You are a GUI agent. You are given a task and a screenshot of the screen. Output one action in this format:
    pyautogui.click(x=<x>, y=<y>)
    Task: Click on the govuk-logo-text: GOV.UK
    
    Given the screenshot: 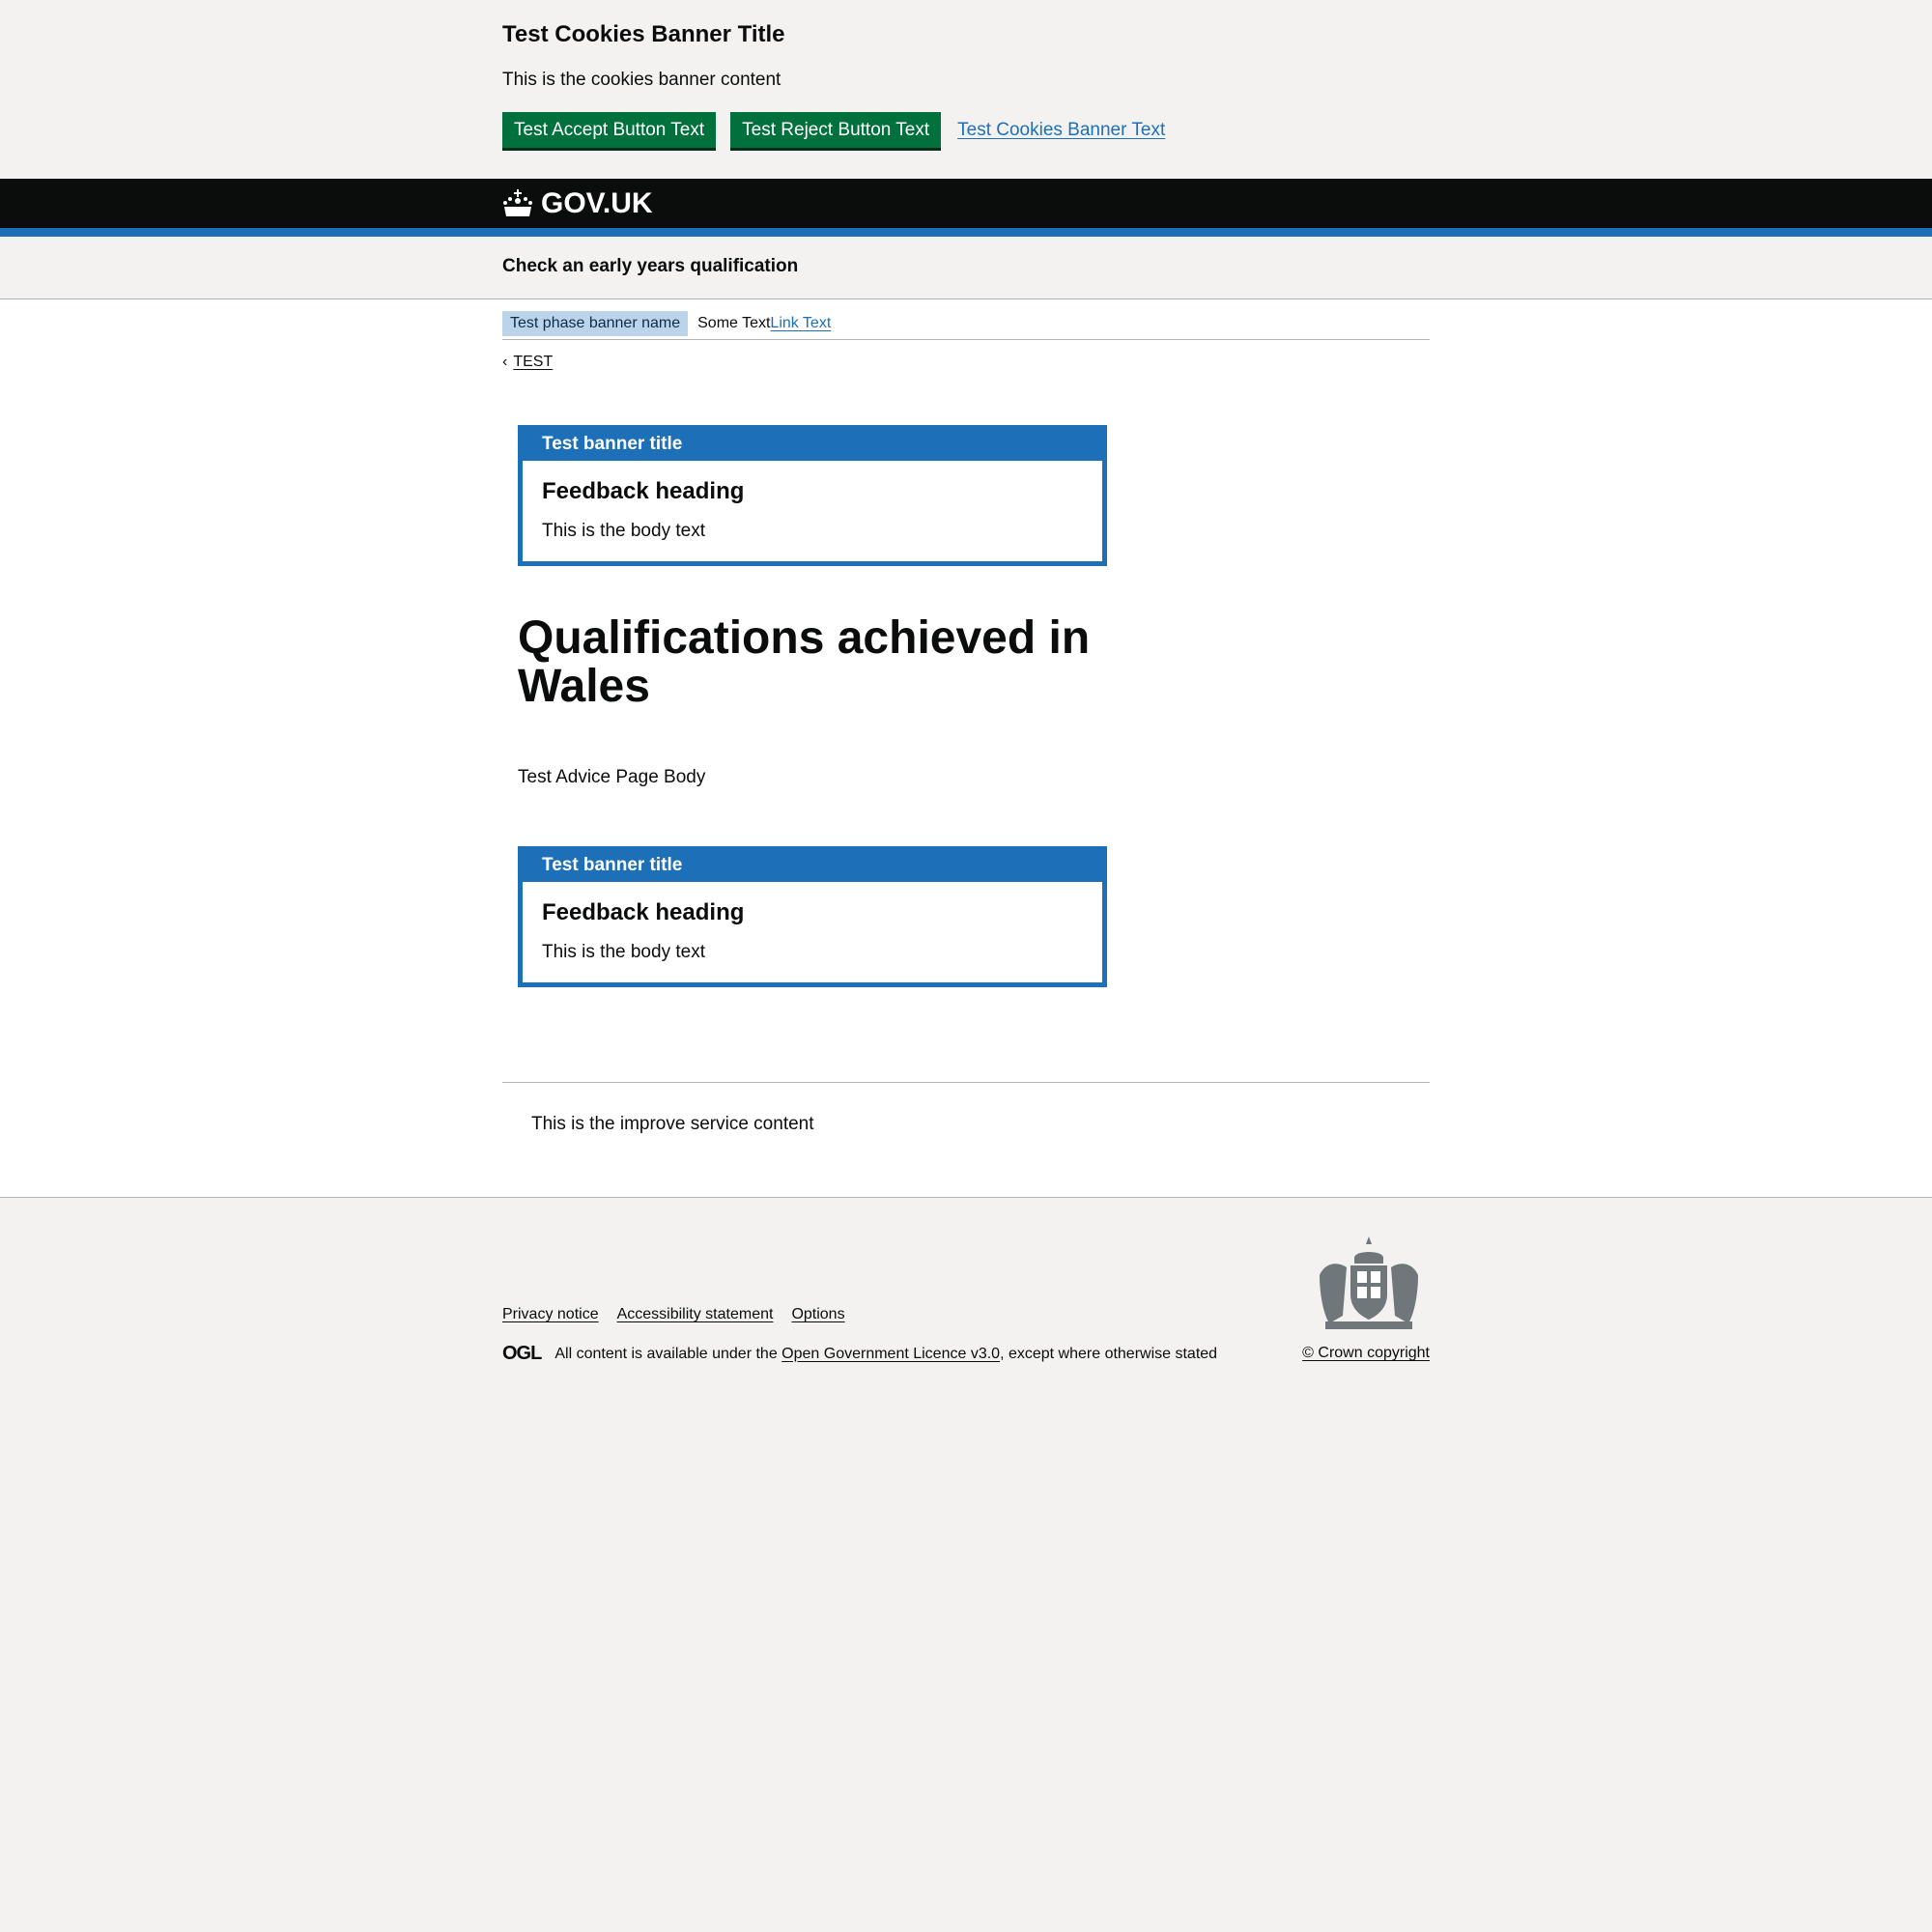 What is the action you would take?
    pyautogui.click(x=597, y=202)
    